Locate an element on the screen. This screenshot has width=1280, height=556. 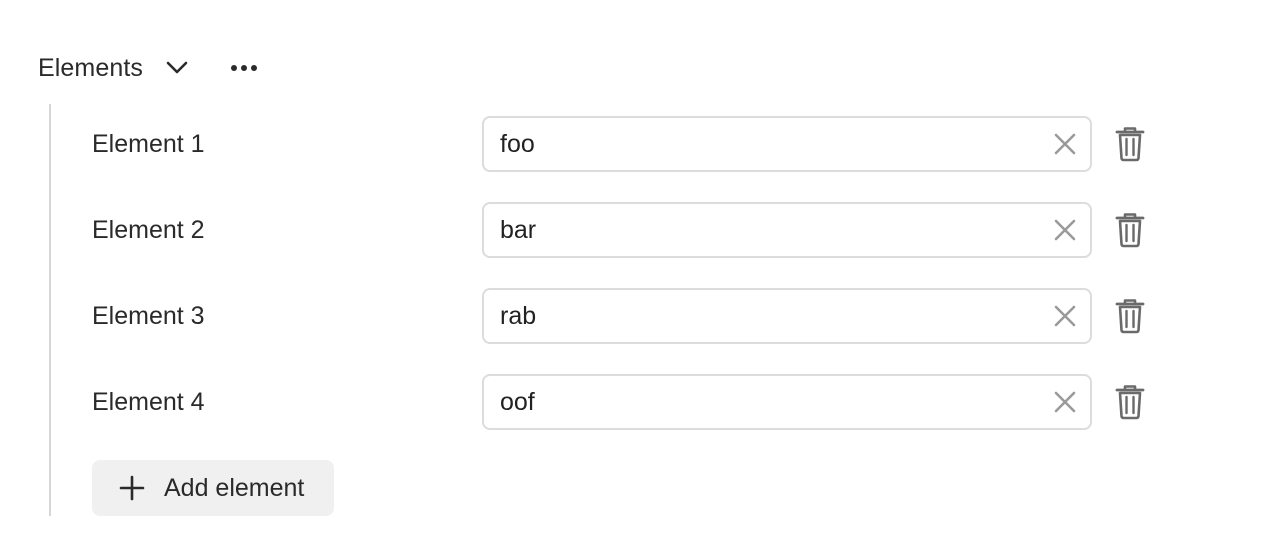
more-horizontal-icon is located at coordinates (245, 68).